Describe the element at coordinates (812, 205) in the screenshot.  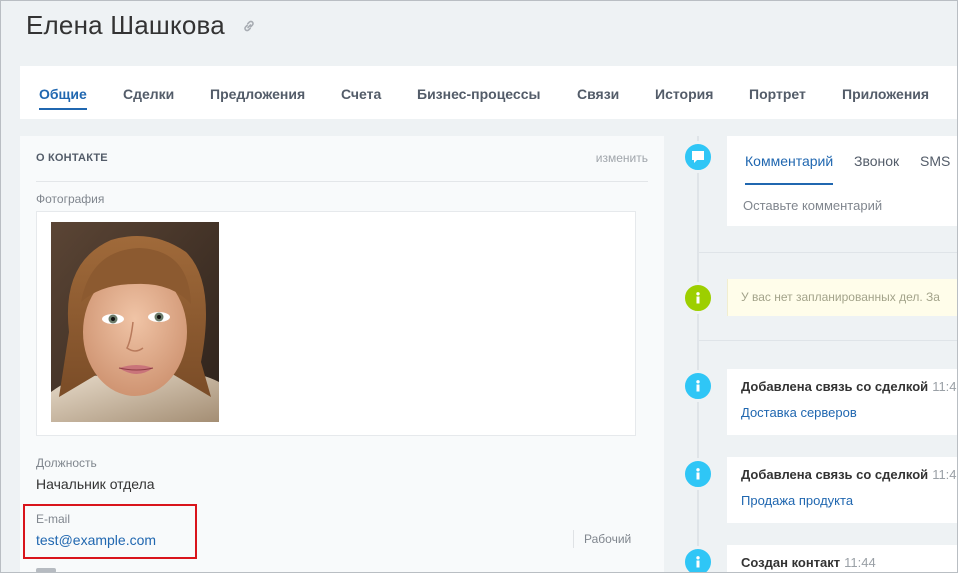
I see `comment-input: Оставьте комментарий` at that location.